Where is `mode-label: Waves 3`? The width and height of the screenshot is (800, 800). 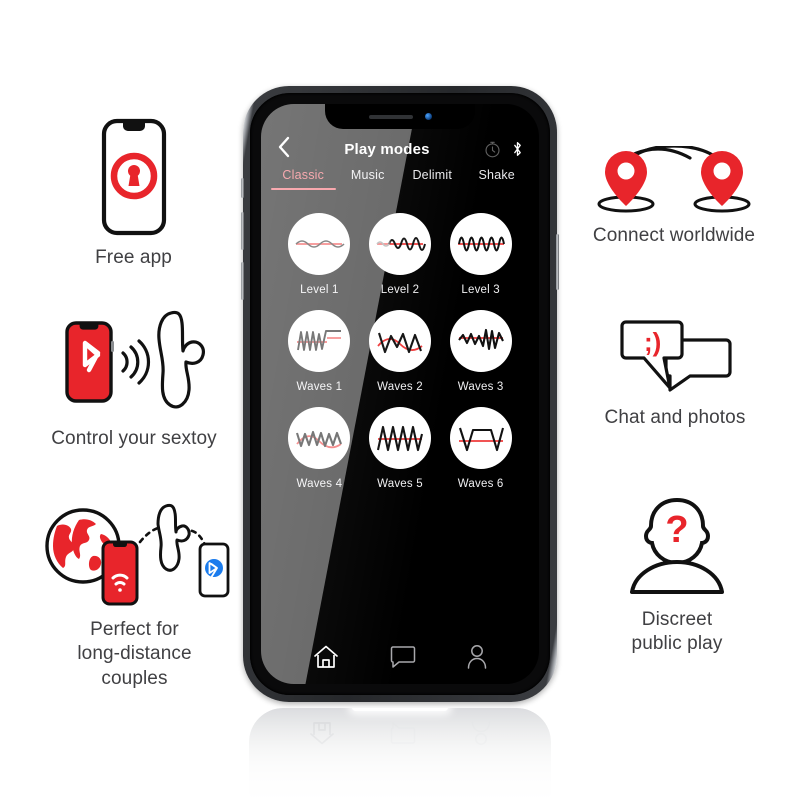
mode-label: Waves 3 is located at coordinates (480, 387).